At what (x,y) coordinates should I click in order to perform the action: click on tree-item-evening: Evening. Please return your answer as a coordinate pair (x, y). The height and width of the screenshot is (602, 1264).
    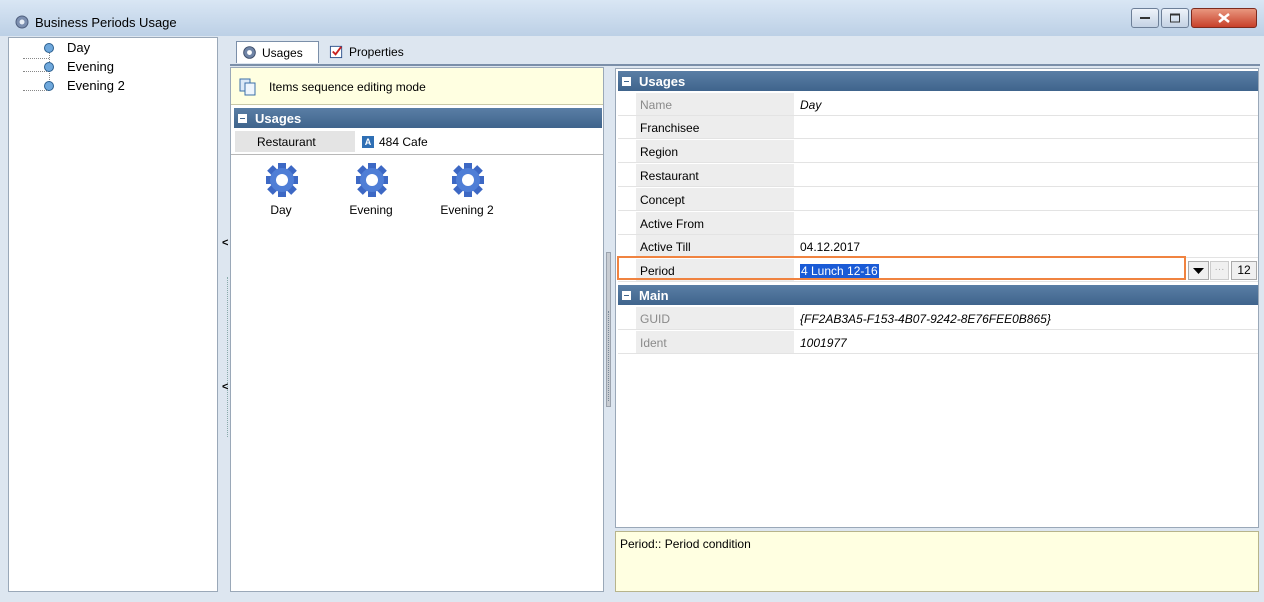
    Looking at the image, I should click on (109, 67).